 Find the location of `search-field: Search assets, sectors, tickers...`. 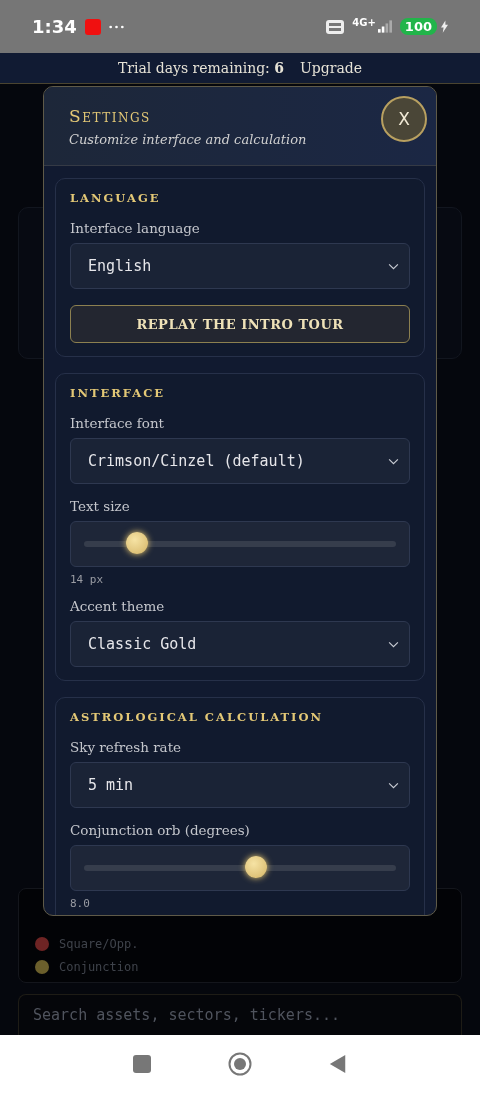

search-field: Search assets, sectors, tickers... is located at coordinates (240, 1014).